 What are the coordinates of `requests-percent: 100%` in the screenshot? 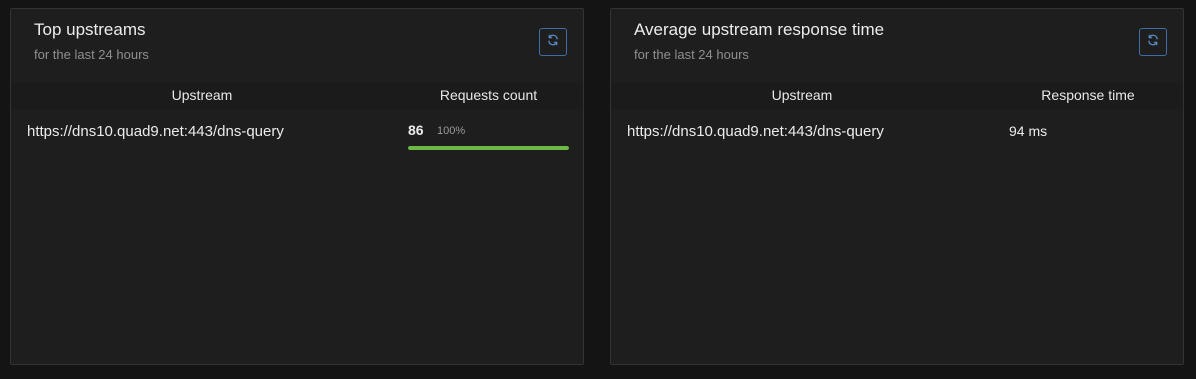 It's located at (451, 131).